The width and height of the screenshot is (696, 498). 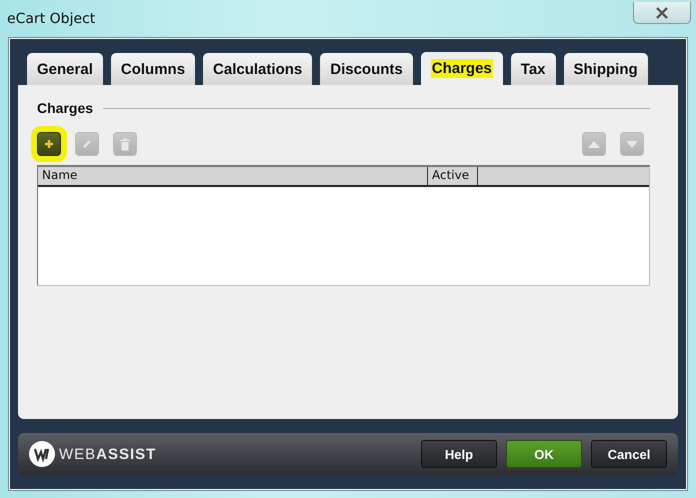 What do you see at coordinates (65, 108) in the screenshot?
I see `section-title: Charges` at bounding box center [65, 108].